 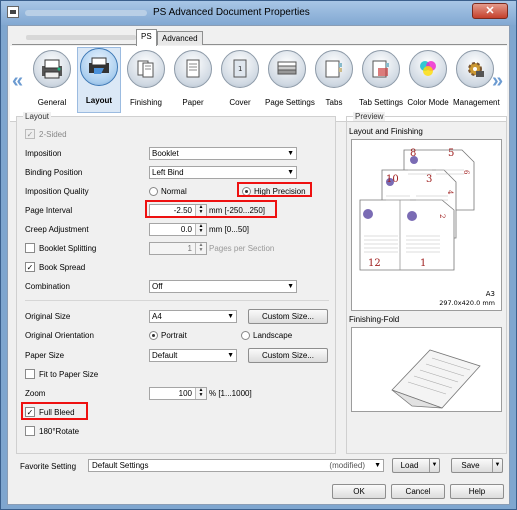 I want to click on toolbar-item-cover: 1 Cover, so click(x=240, y=78).